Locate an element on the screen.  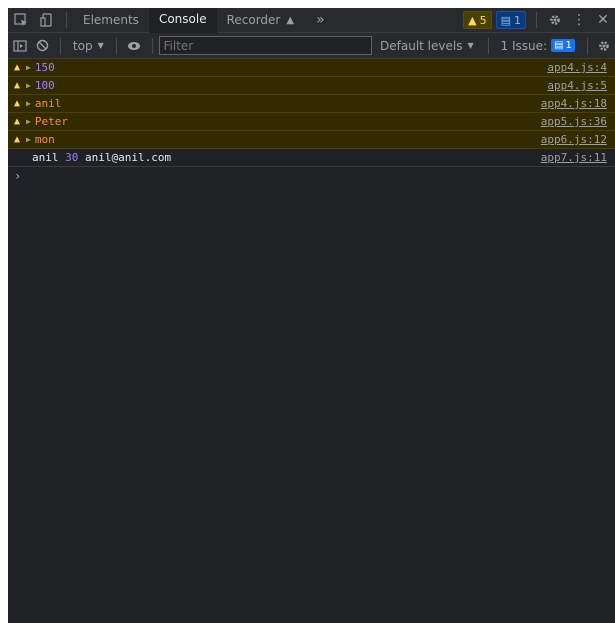
console-warning-row: ▲ ▶ Peter app5.js:36 is located at coordinates (311, 122).